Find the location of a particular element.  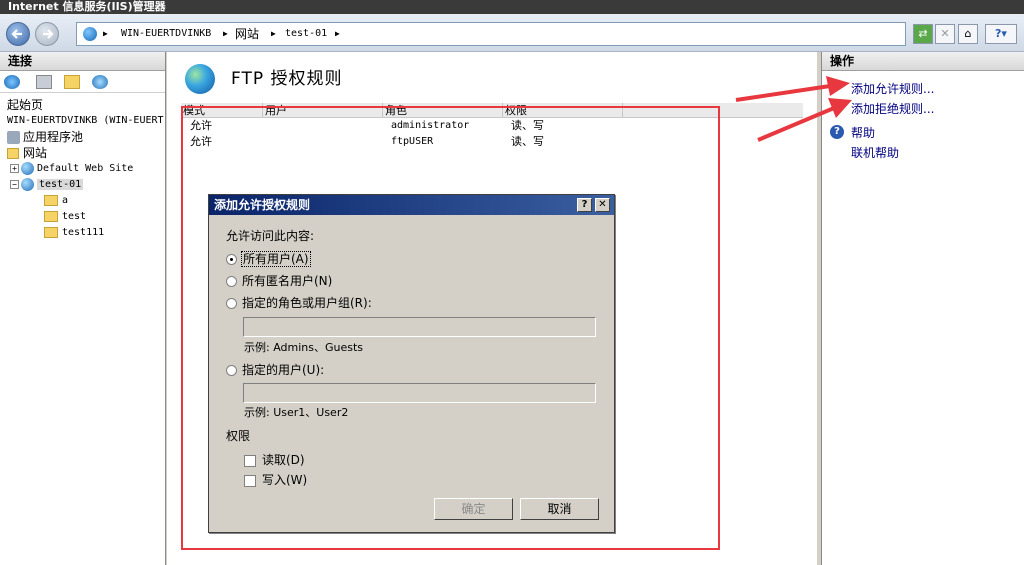

home-icon: ⌂ is located at coordinates (968, 34).